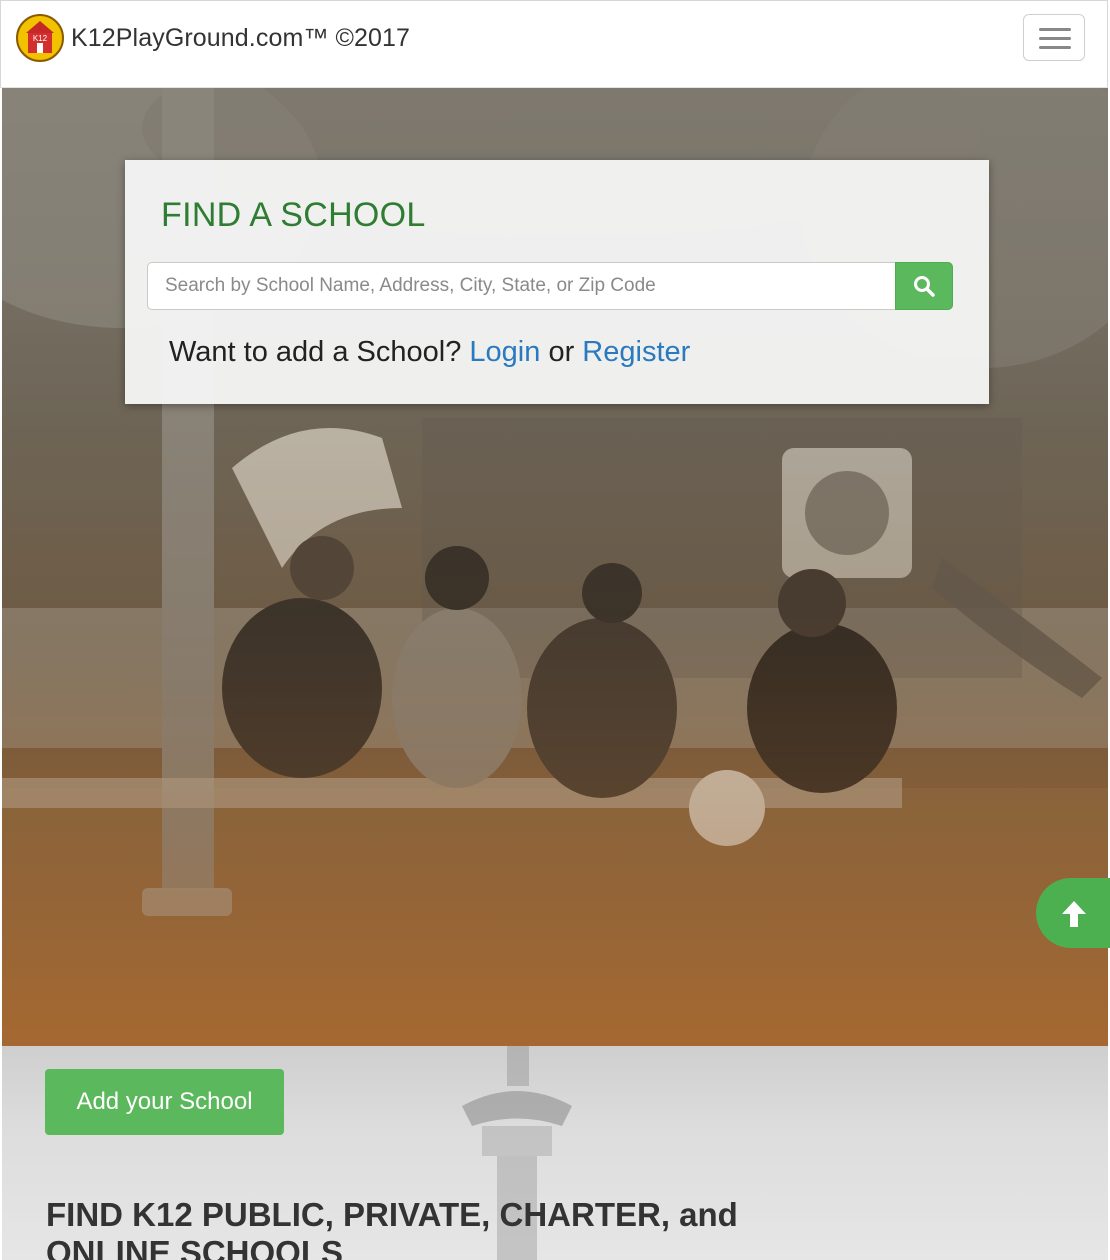  I want to click on logo-text: K12, so click(40, 38).